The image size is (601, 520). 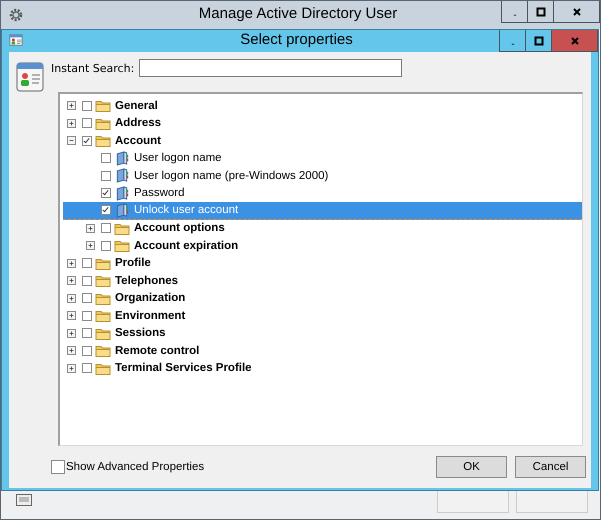 I want to click on cancel-button: Cancel, so click(x=550, y=467).